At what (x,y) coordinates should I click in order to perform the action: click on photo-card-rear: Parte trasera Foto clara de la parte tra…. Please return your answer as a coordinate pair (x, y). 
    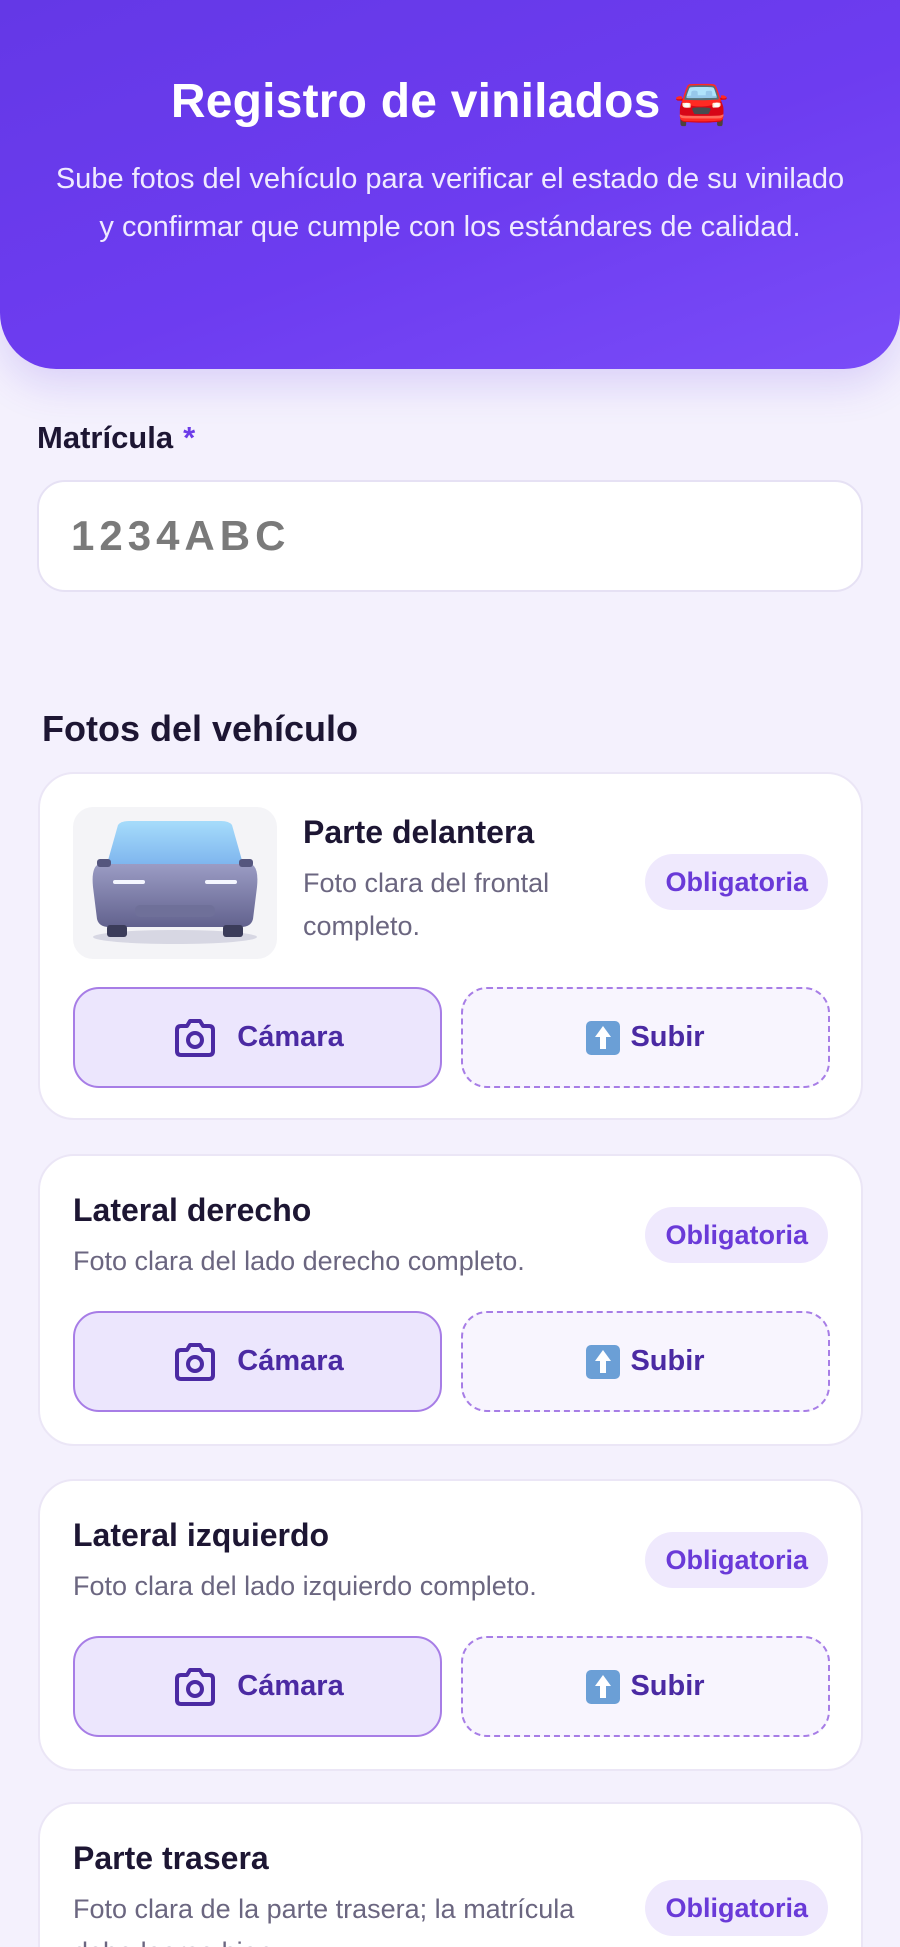
    Looking at the image, I should click on (450, 1874).